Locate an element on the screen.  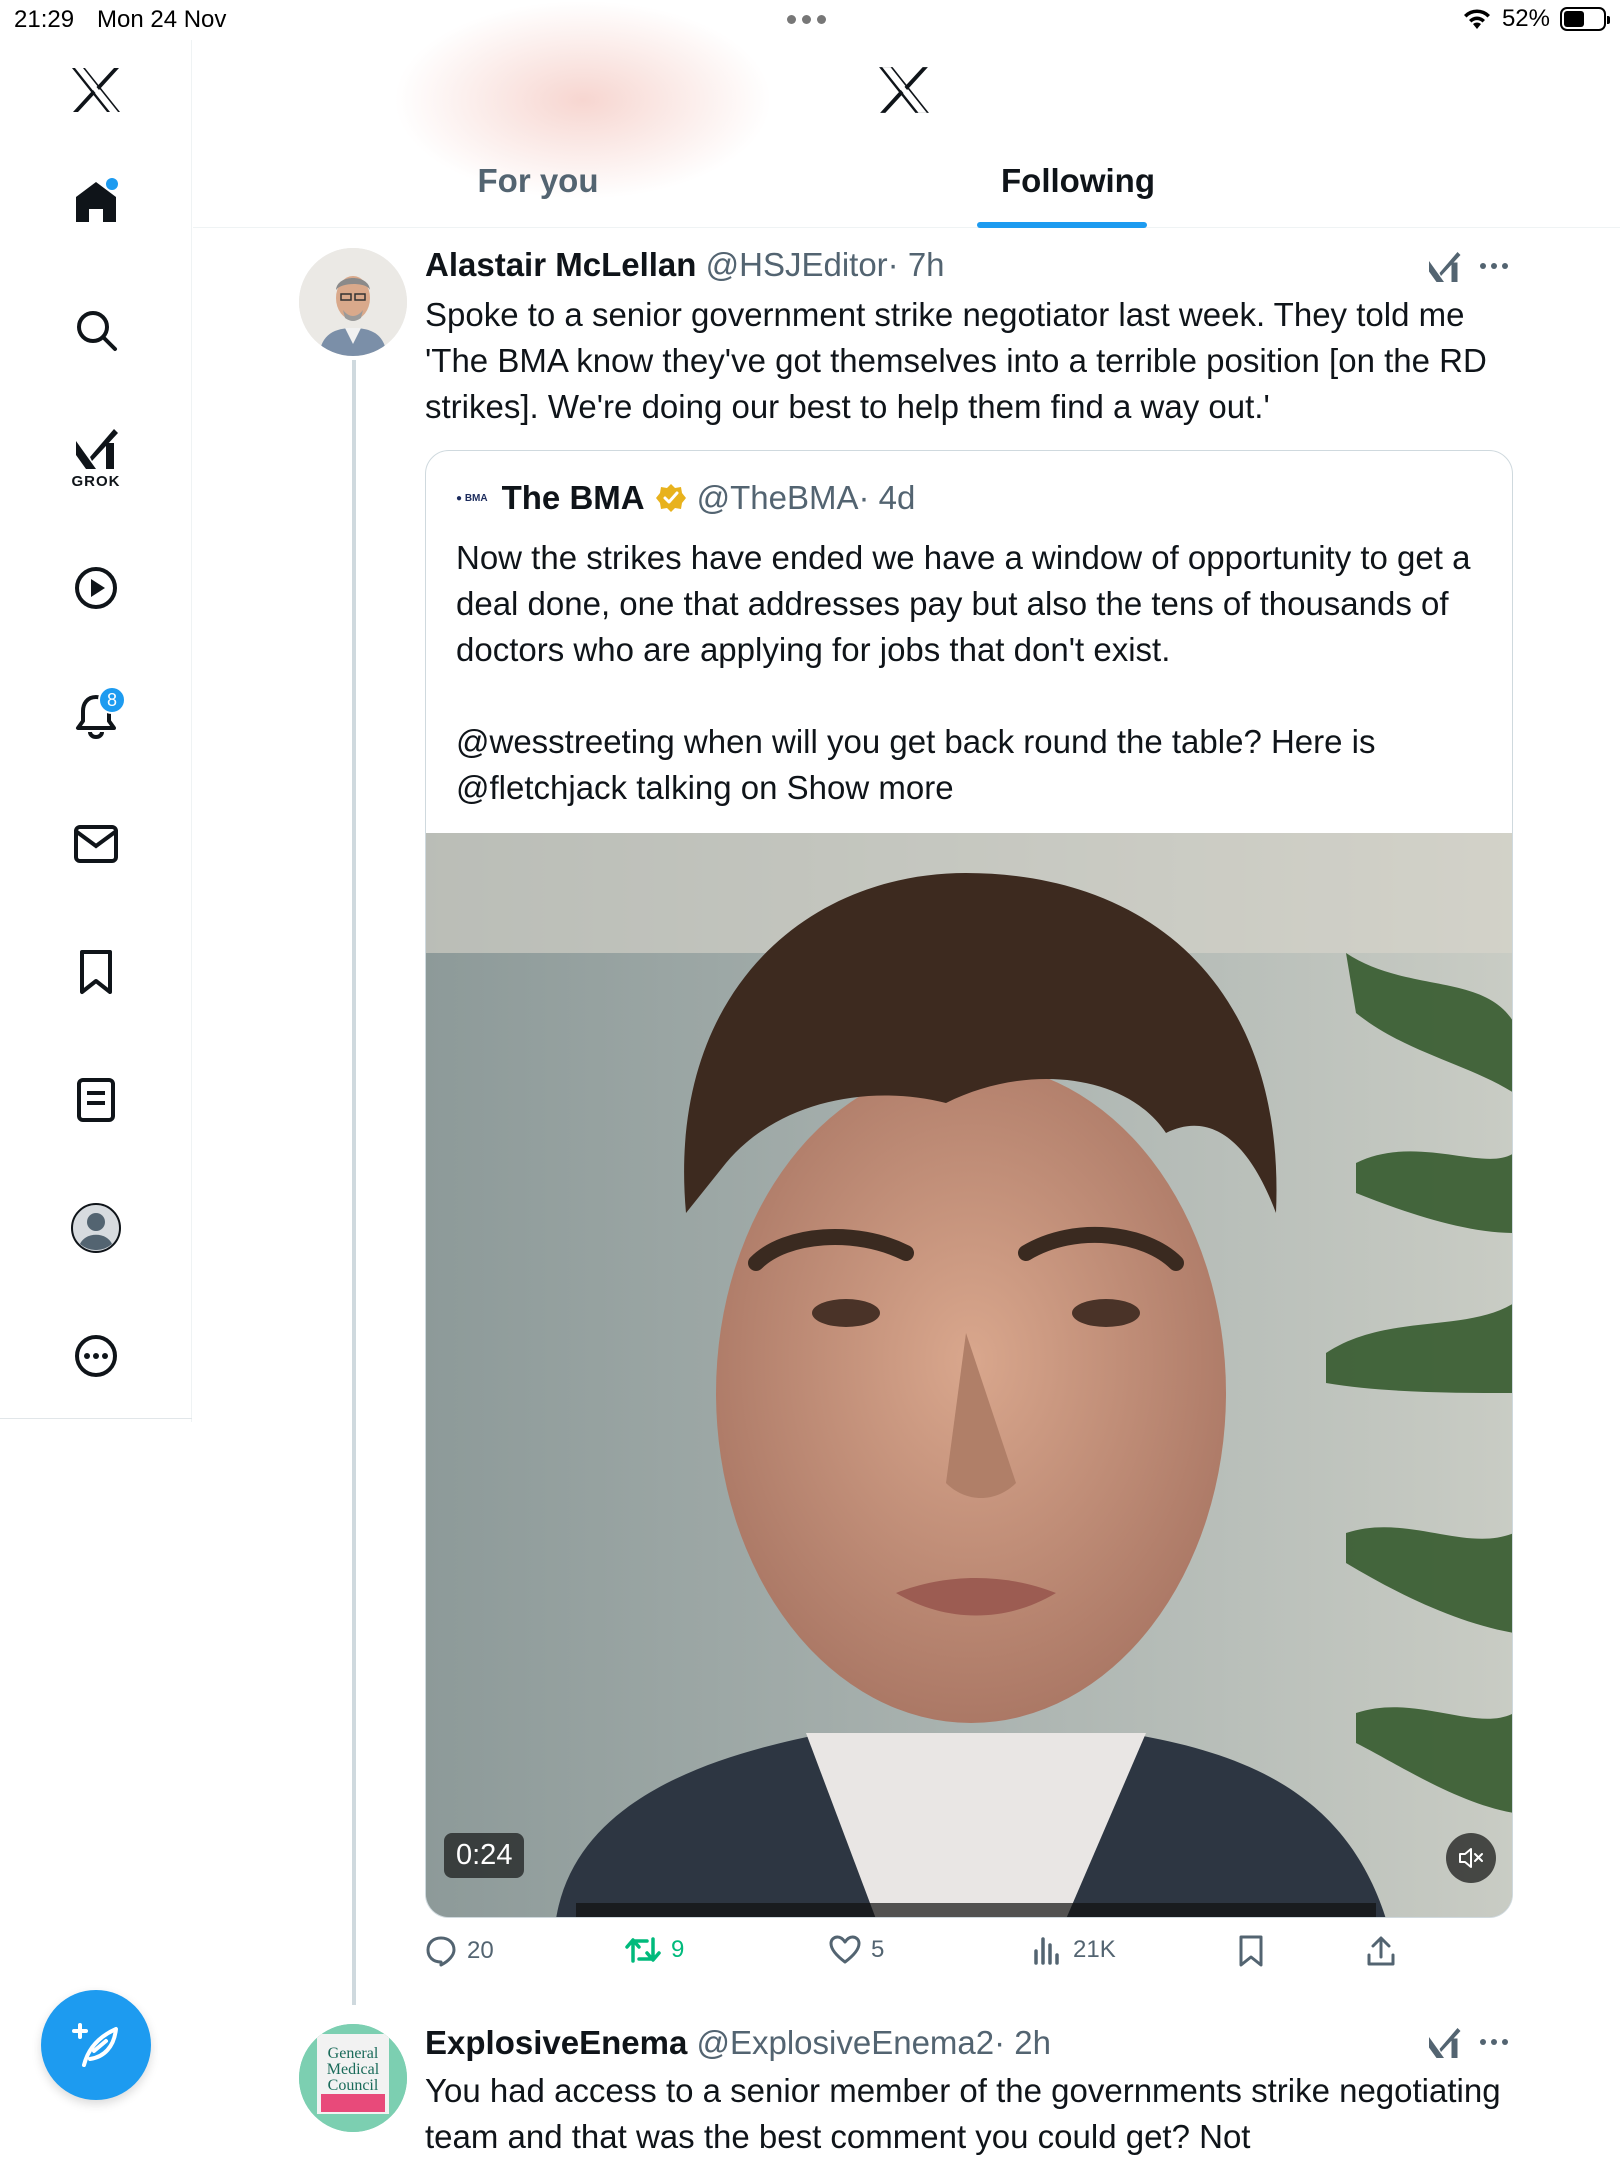
wifi-icon is located at coordinates (1476, 19).